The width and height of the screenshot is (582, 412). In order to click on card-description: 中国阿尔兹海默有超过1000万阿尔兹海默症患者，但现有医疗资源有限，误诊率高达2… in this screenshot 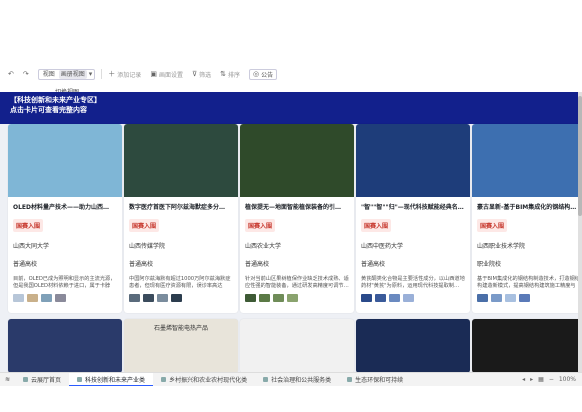, I will do `click(180, 282)`.